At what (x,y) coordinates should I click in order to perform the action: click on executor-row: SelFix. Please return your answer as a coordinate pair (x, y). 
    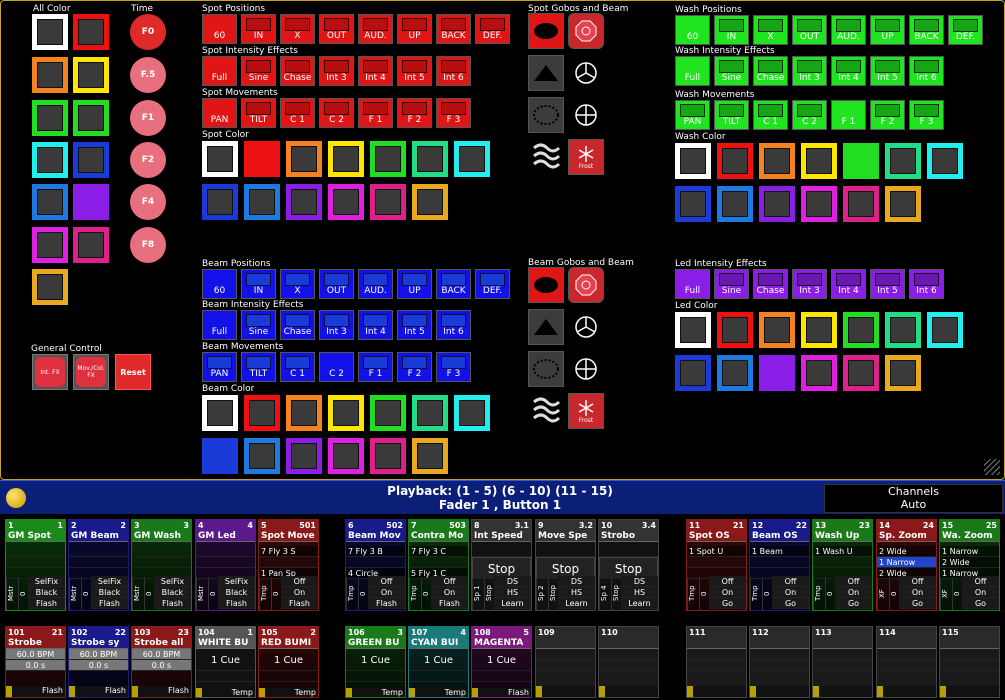
    Looking at the image, I should click on (46, 581).